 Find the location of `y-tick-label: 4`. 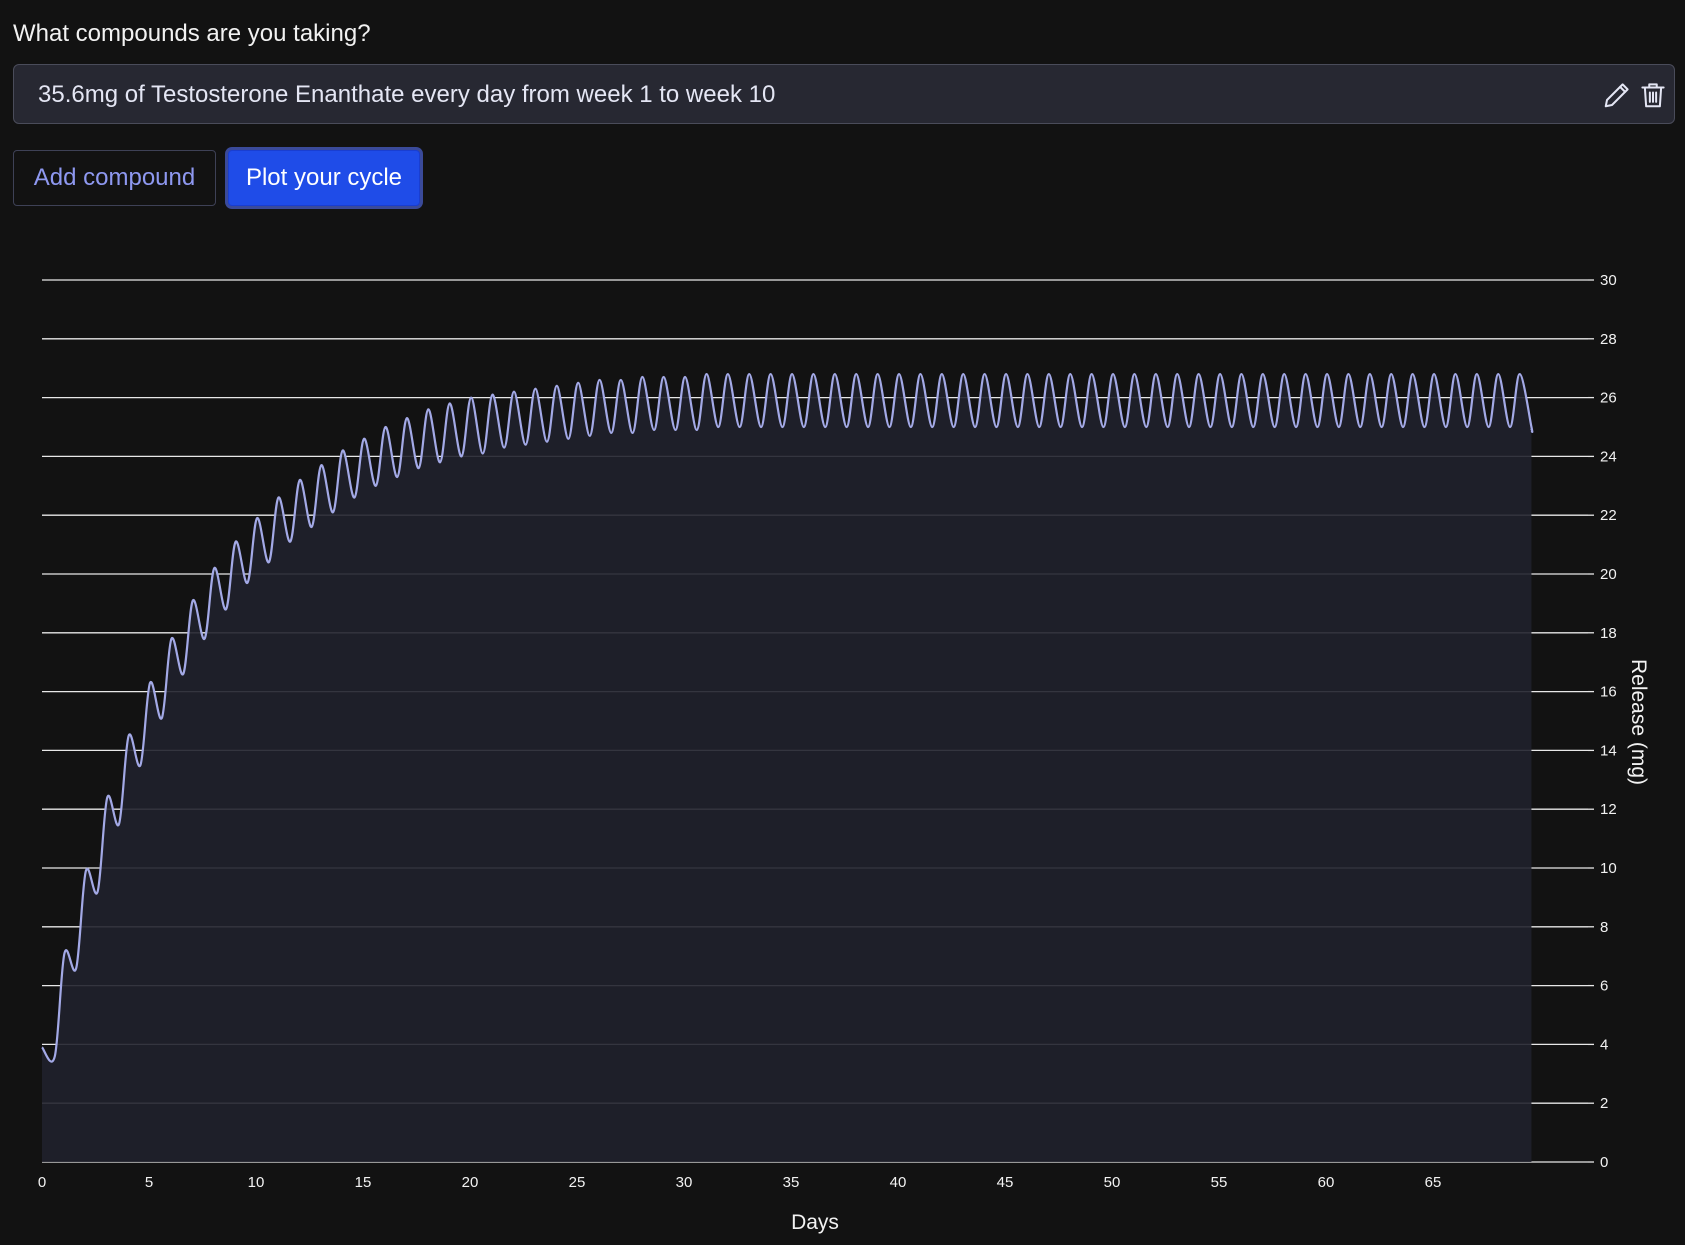

y-tick-label: 4 is located at coordinates (1604, 1044).